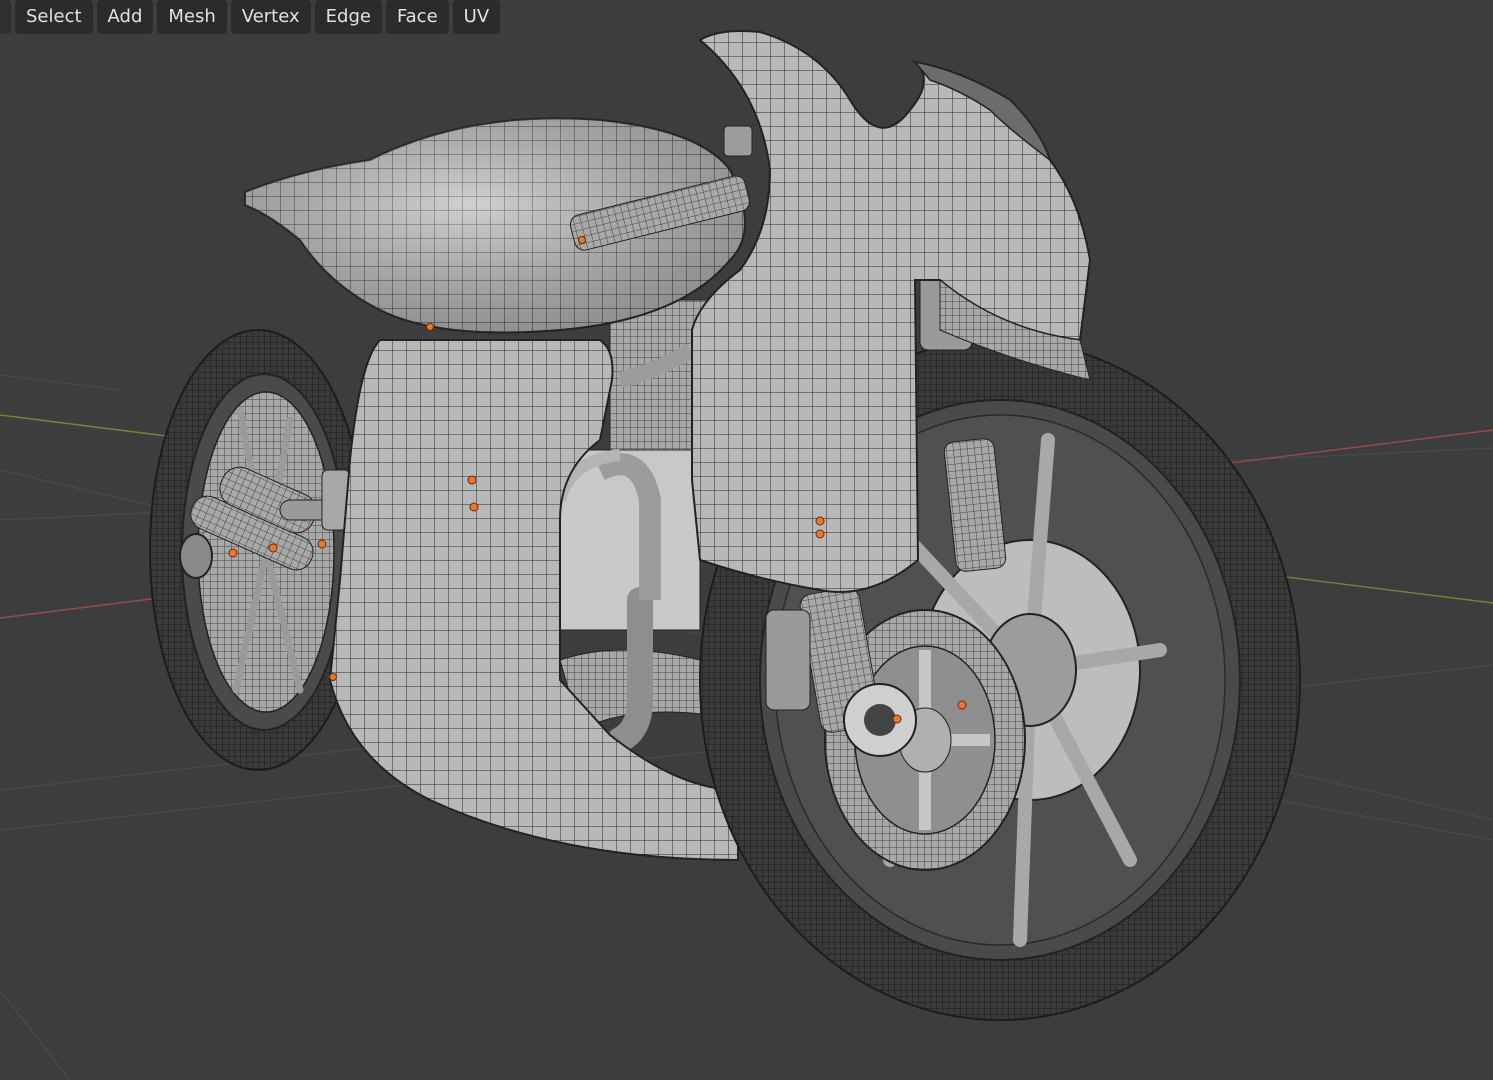  I want to click on menu-add: Add, so click(125, 17).